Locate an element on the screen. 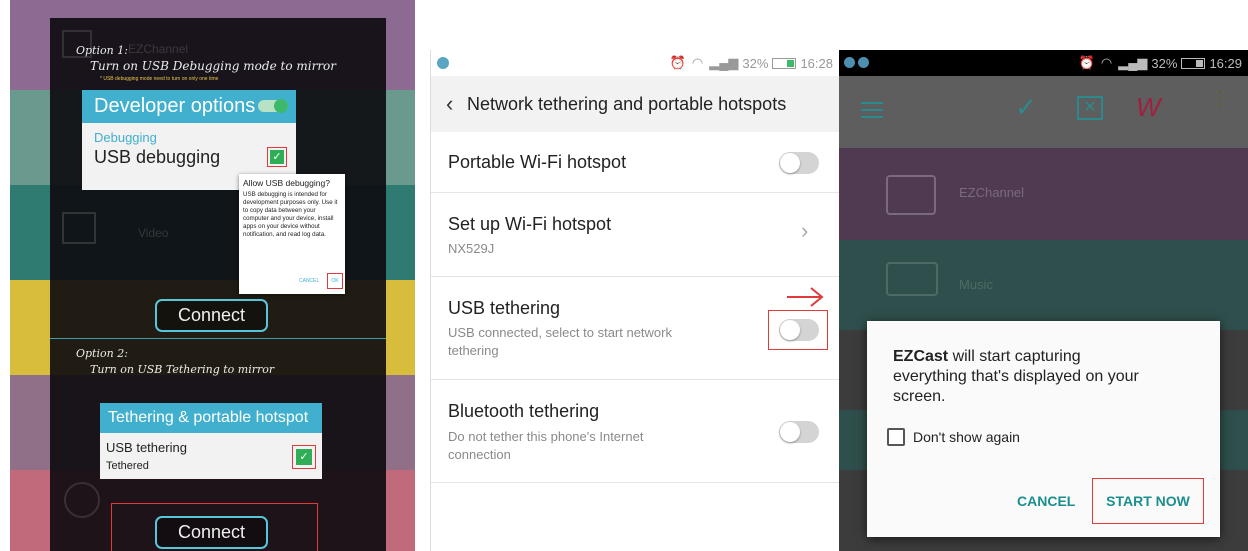 The image size is (1248, 551). tethering-title: Tethering & portable hotspot is located at coordinates (211, 418).